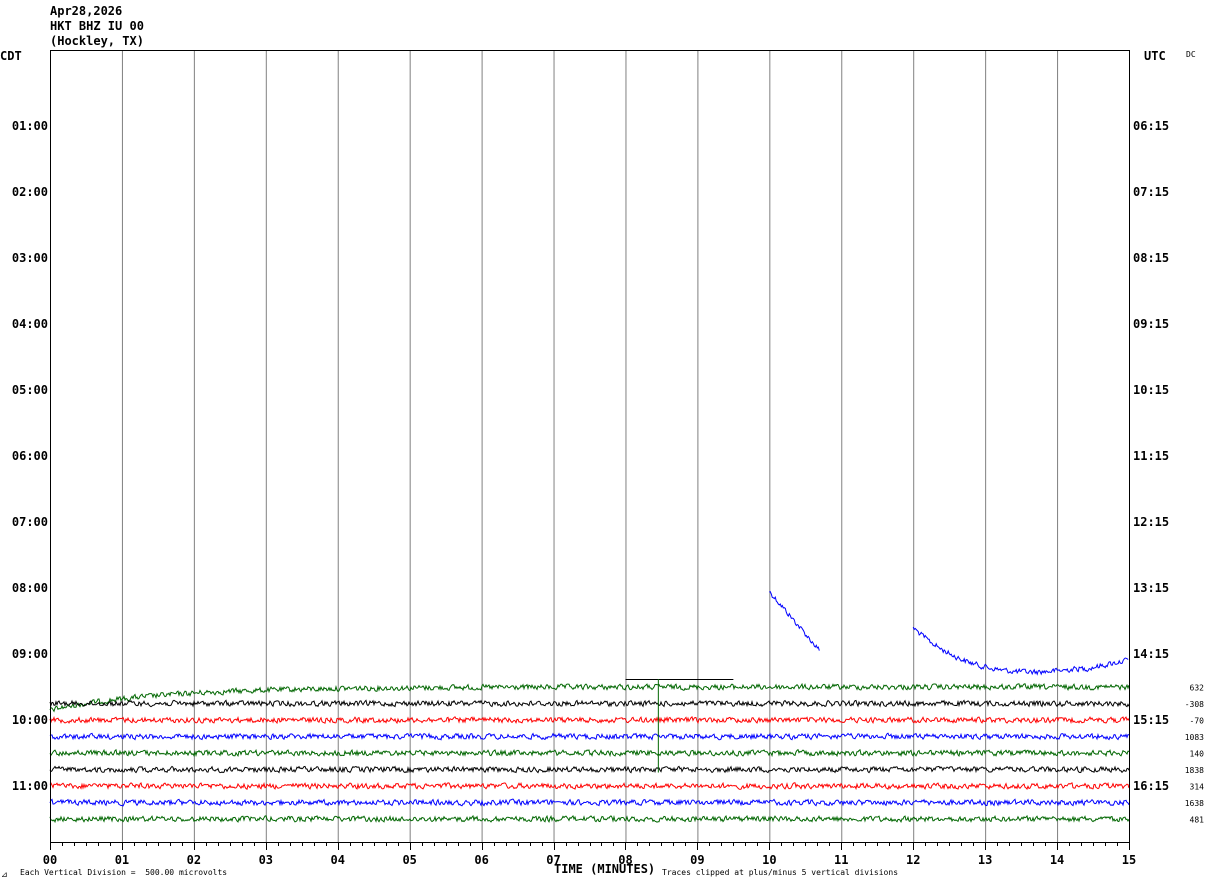 This screenshot has height=886, width=1210. Describe the element at coordinates (1151, 588) in the screenshot. I see `right-hour-label: 13:15` at that location.